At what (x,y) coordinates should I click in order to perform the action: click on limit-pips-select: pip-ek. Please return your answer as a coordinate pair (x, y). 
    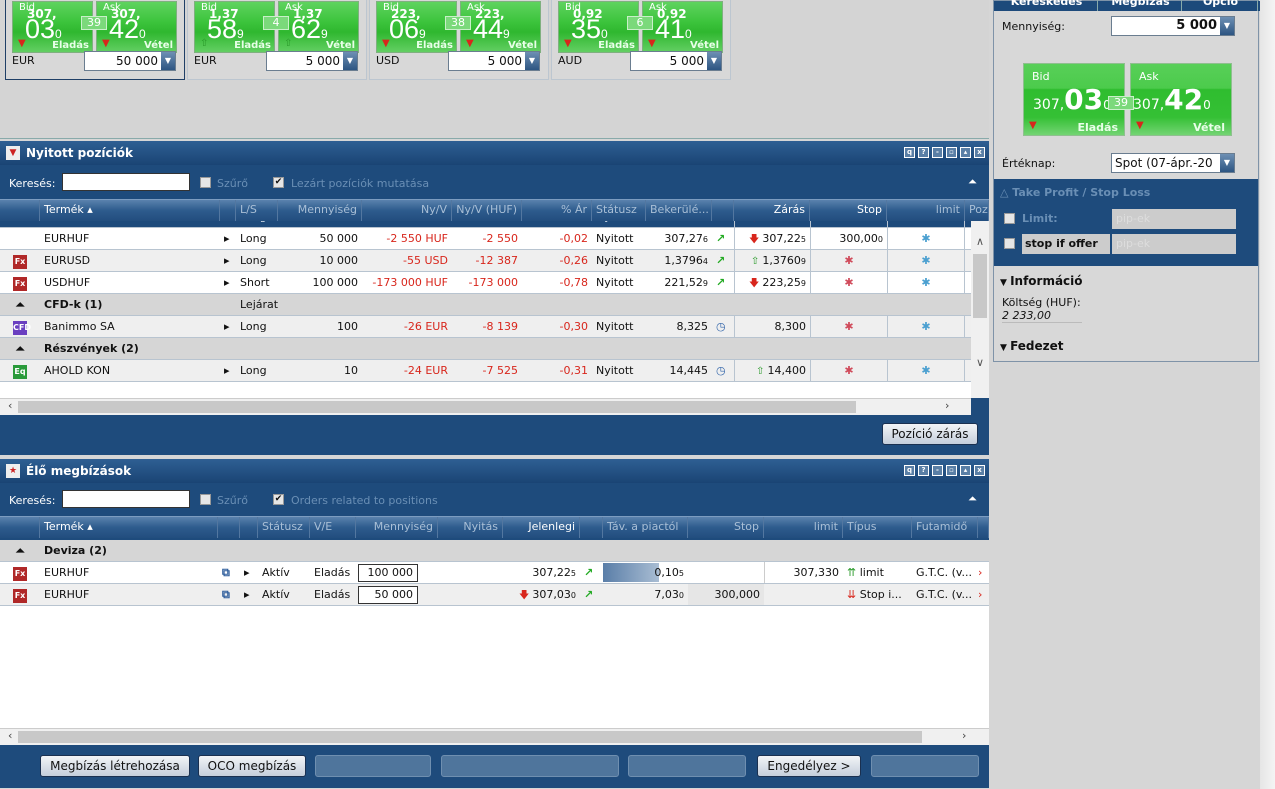
    Looking at the image, I should click on (1174, 219).